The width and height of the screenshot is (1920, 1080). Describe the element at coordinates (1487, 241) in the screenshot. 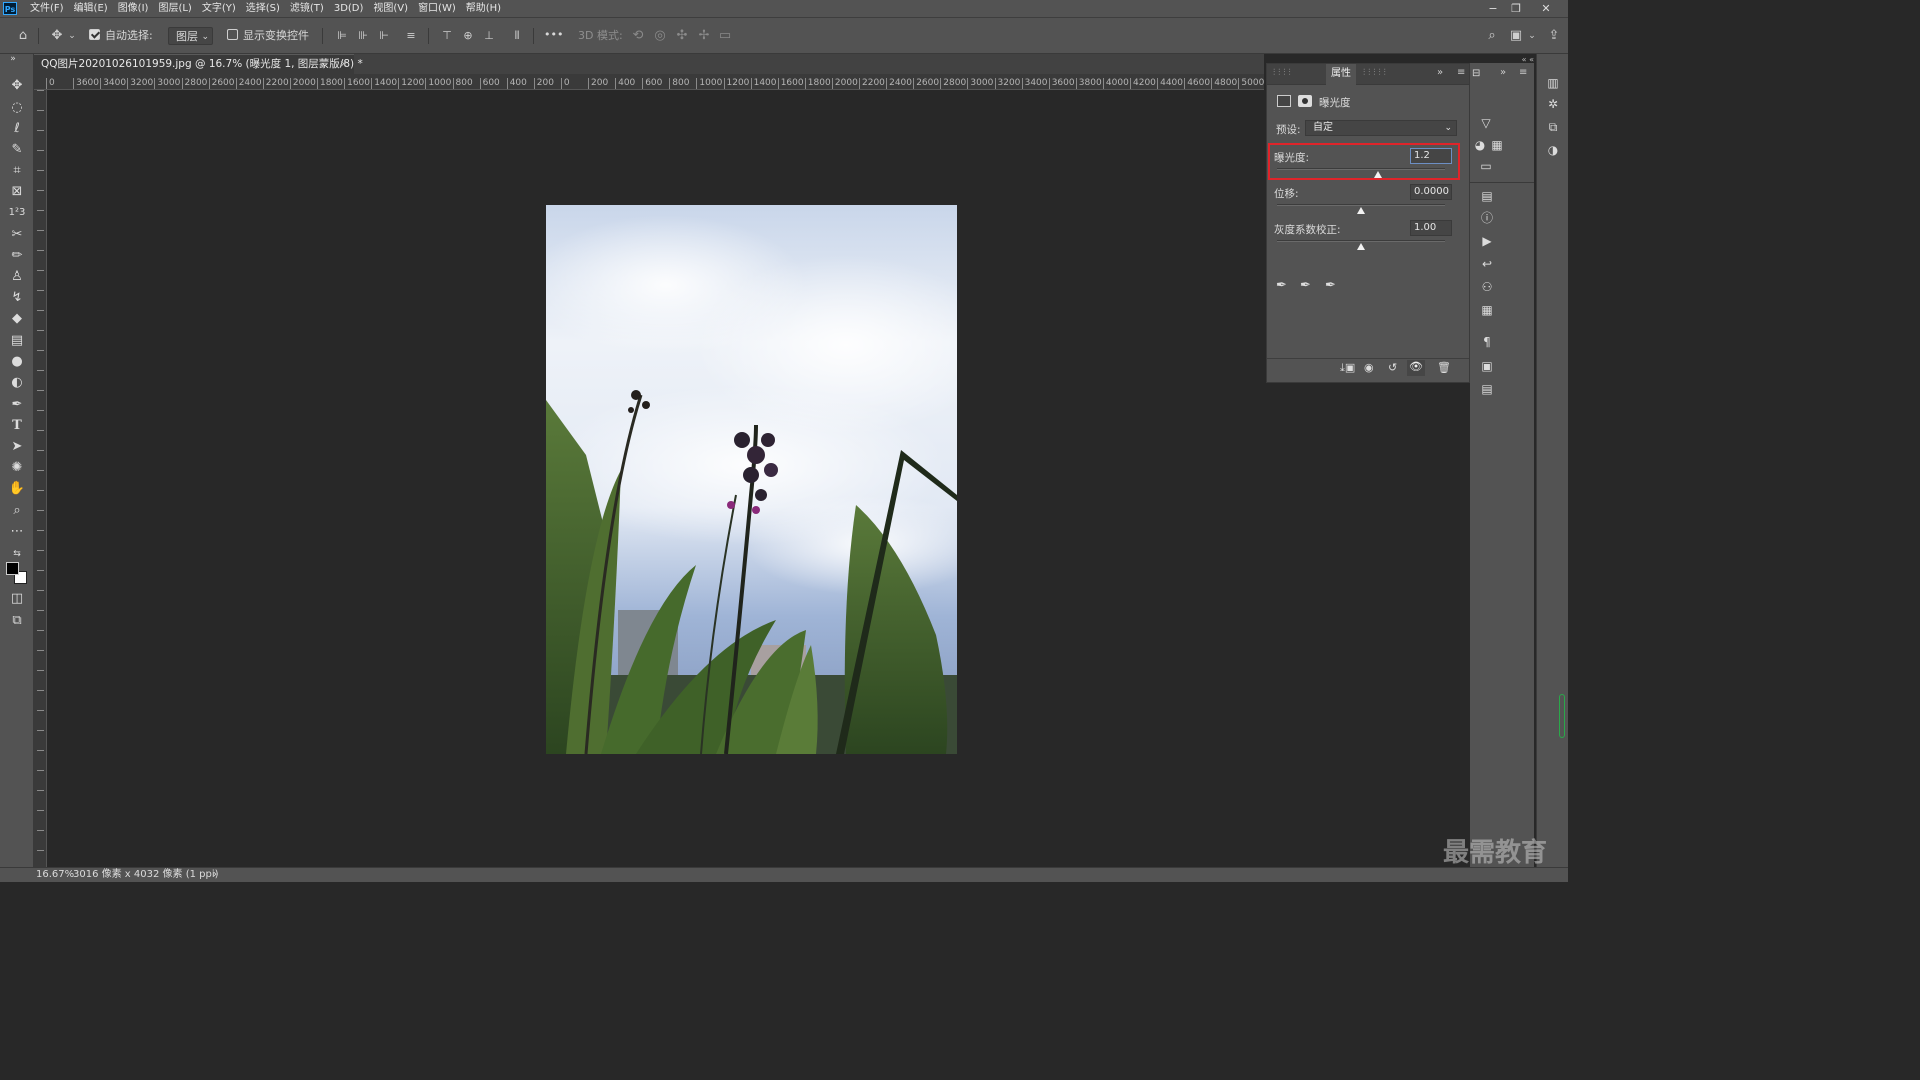

I see `actions-play-icon: ▶` at that location.